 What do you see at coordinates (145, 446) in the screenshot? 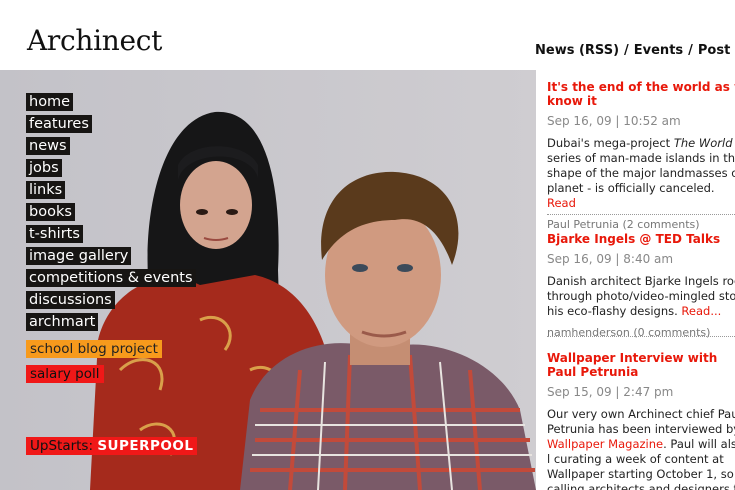
I see `upstarts-name: SUPERPOOL` at bounding box center [145, 446].